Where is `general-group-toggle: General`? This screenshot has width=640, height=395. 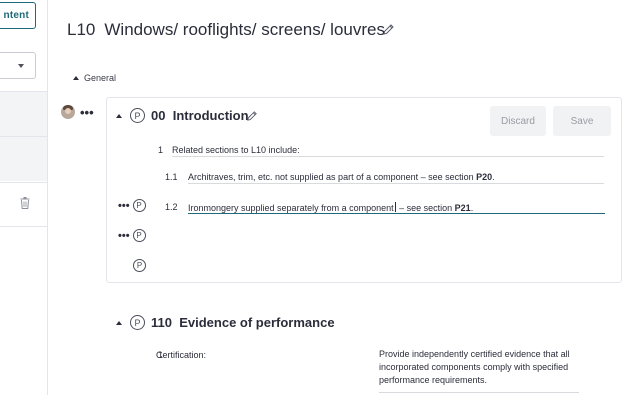 general-group-toggle: General is located at coordinates (94, 78).